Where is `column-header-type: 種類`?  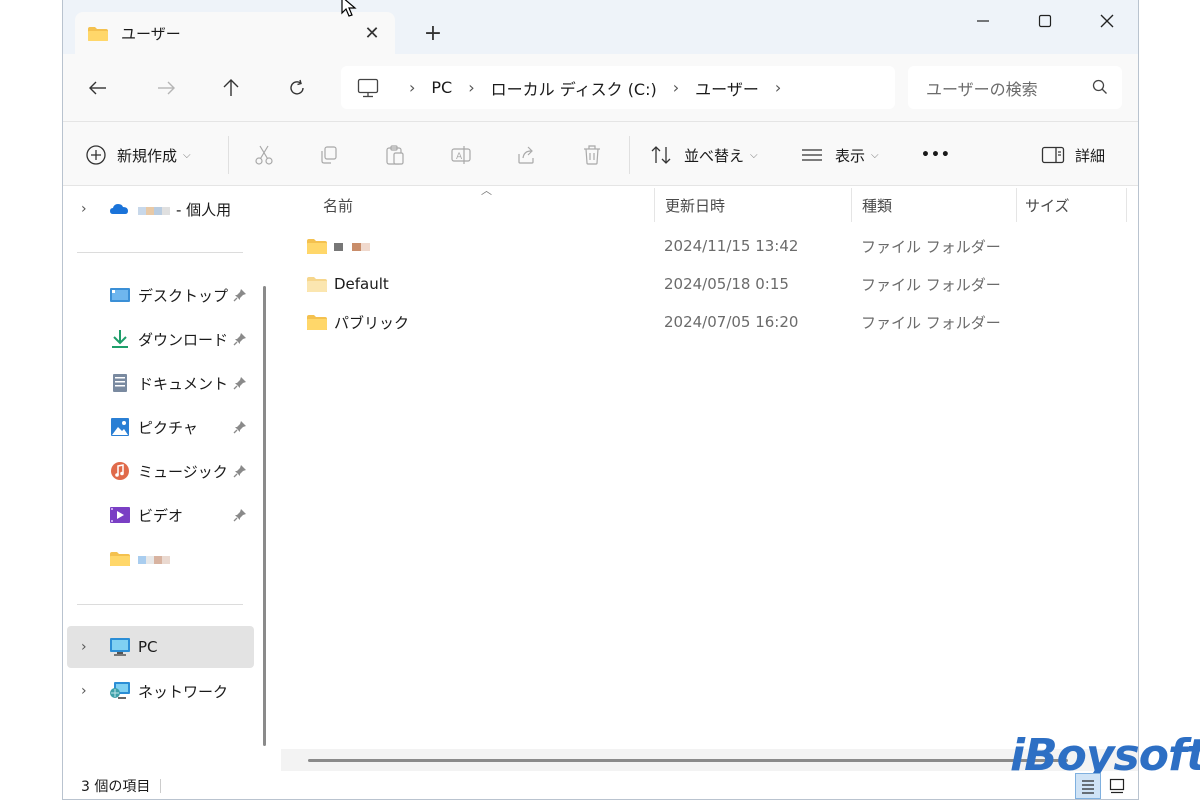 column-header-type: 種類 is located at coordinates (877, 205).